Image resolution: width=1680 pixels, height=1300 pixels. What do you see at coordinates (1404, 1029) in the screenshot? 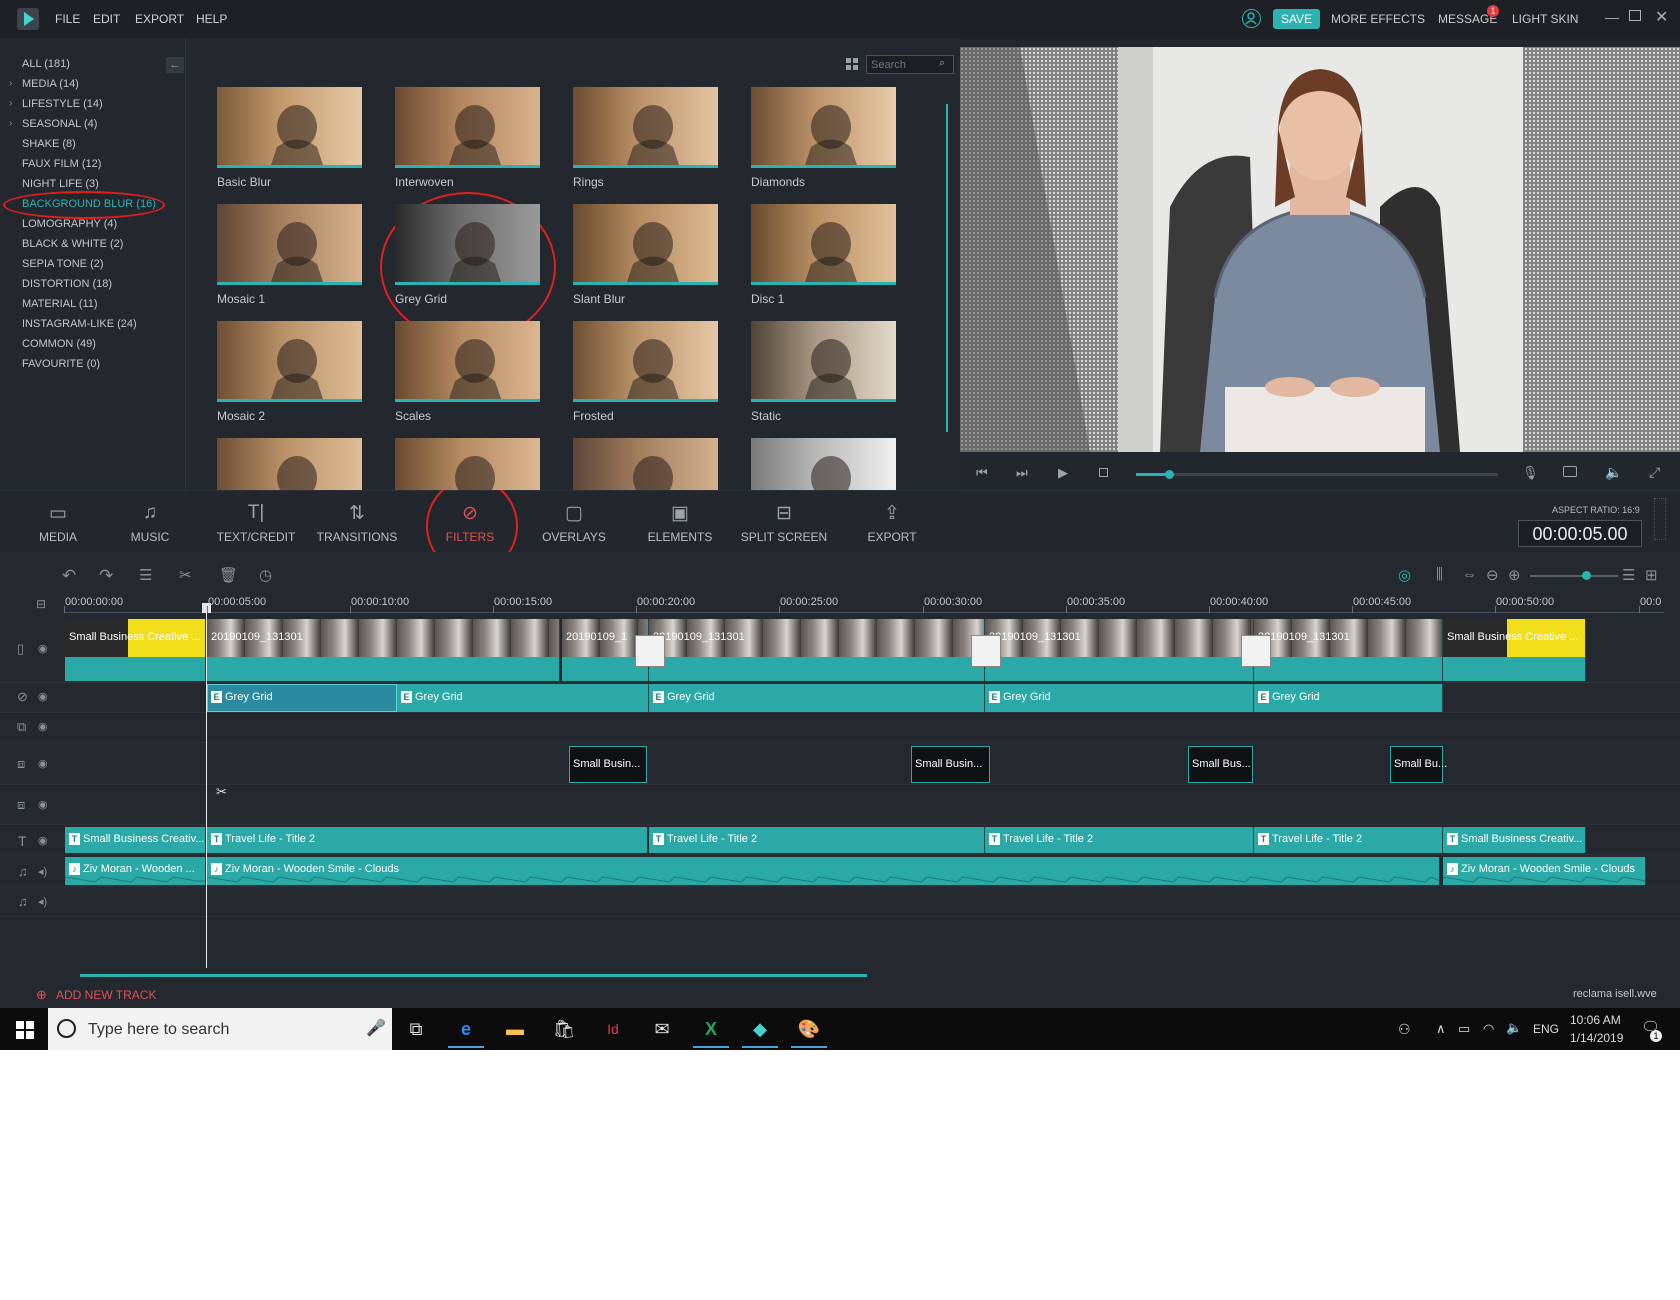
I see `people-icon: ⚇` at bounding box center [1404, 1029].